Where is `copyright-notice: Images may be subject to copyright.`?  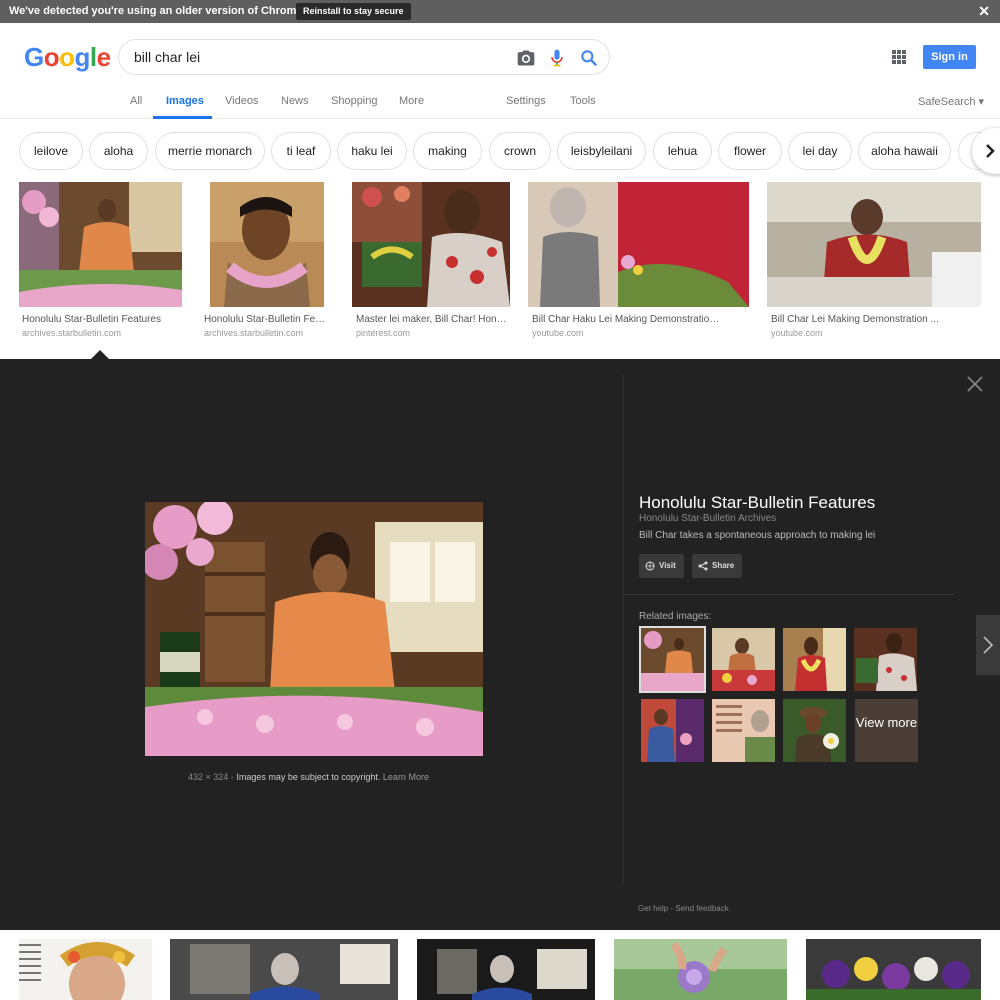
copyright-notice: Images may be subject to copyright. is located at coordinates (308, 777).